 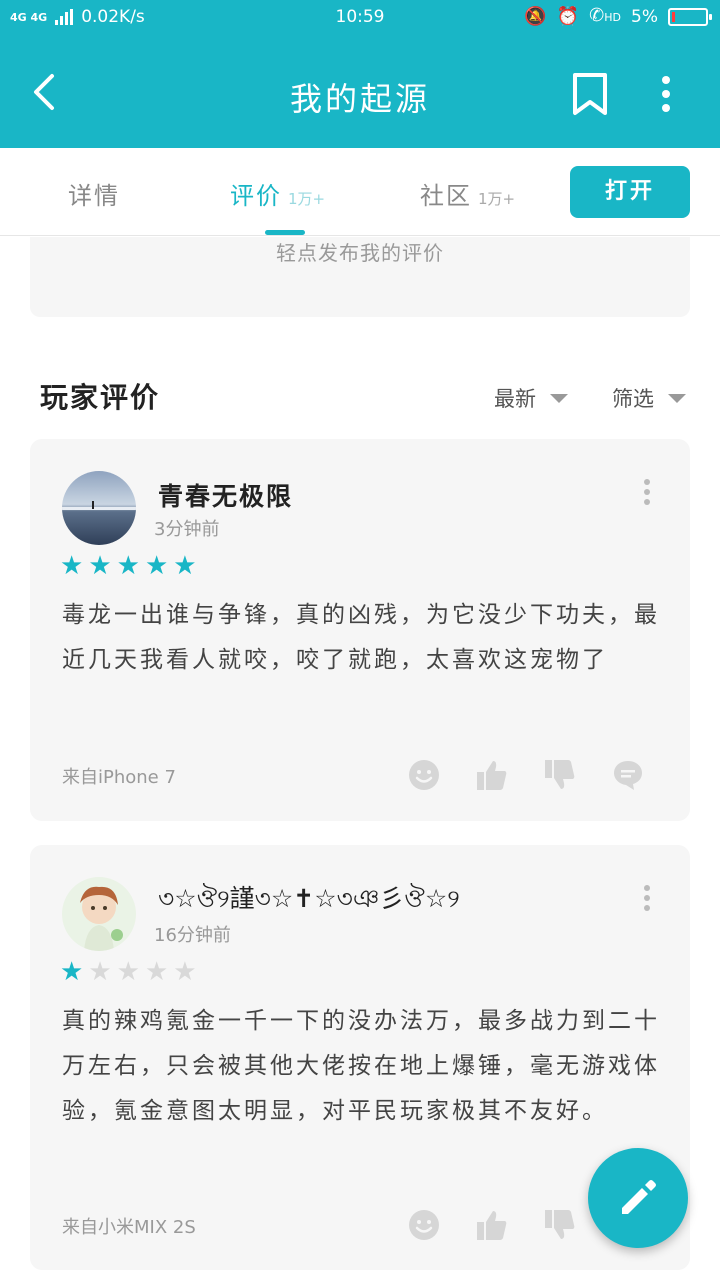 What do you see at coordinates (515, 399) in the screenshot?
I see `sort-label: 最新` at bounding box center [515, 399].